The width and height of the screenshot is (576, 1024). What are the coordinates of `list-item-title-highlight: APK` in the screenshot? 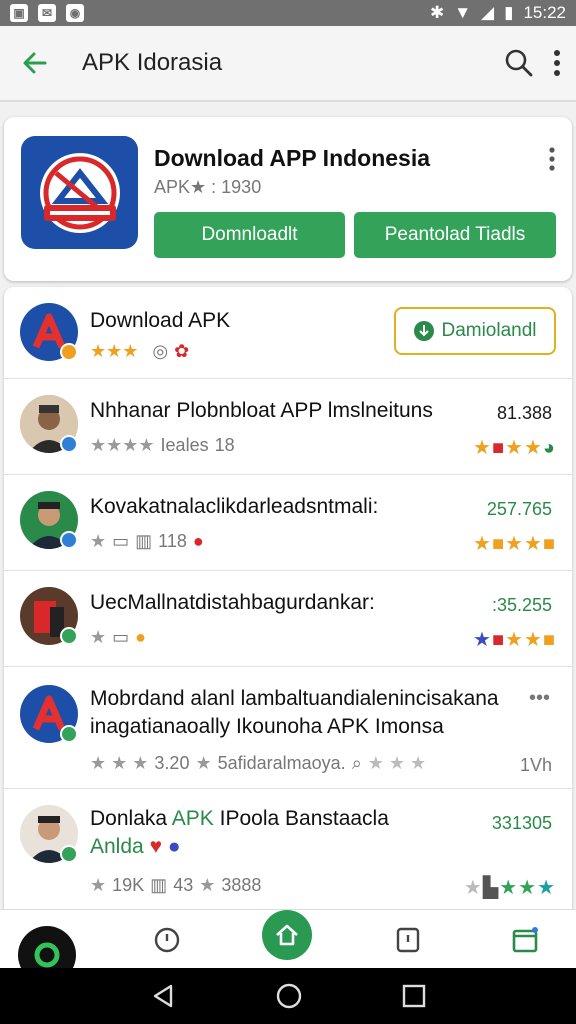 It's located at (192, 818).